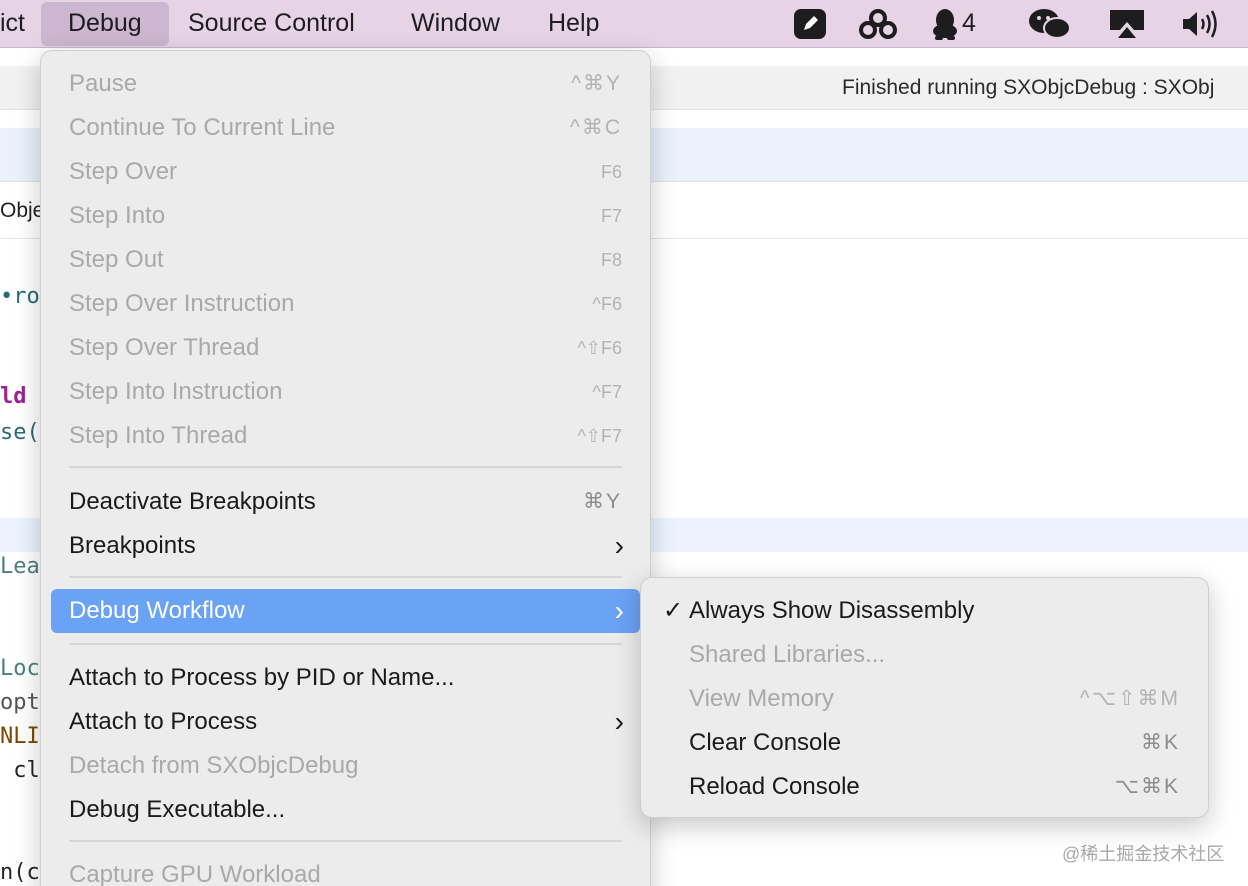  I want to click on menu-item-breakpoints: Breakpoints ›, so click(345, 546).